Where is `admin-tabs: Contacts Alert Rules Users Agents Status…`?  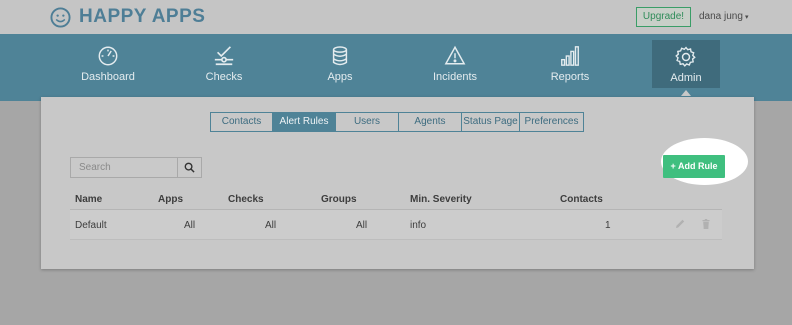
admin-tabs: Contacts Alert Rules Users Agents Status… is located at coordinates (397, 122).